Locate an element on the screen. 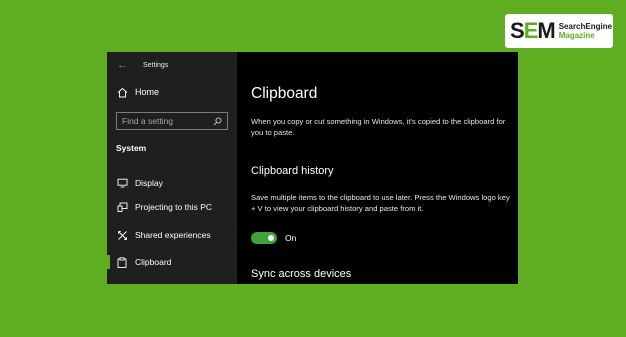 This screenshot has height=337, width=626. brand-logo-letter: E is located at coordinates (531, 30).